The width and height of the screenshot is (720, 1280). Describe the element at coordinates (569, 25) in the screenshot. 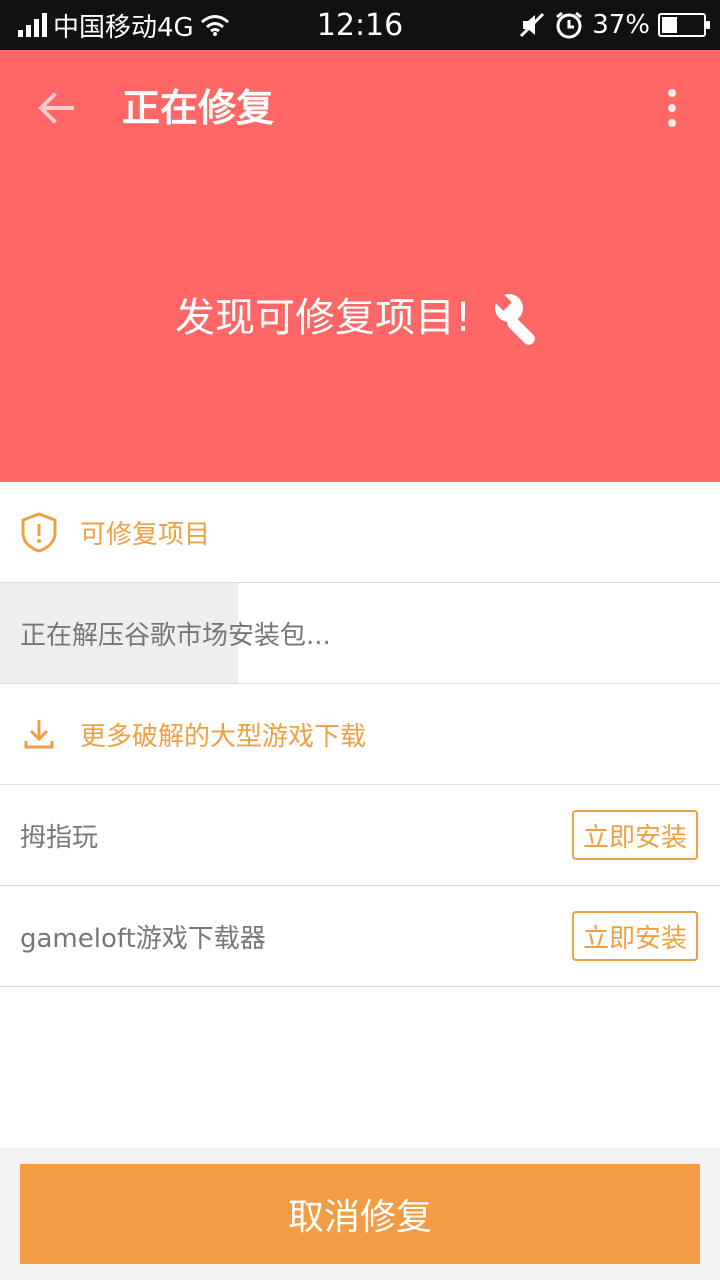

I see `alarm-icon` at that location.